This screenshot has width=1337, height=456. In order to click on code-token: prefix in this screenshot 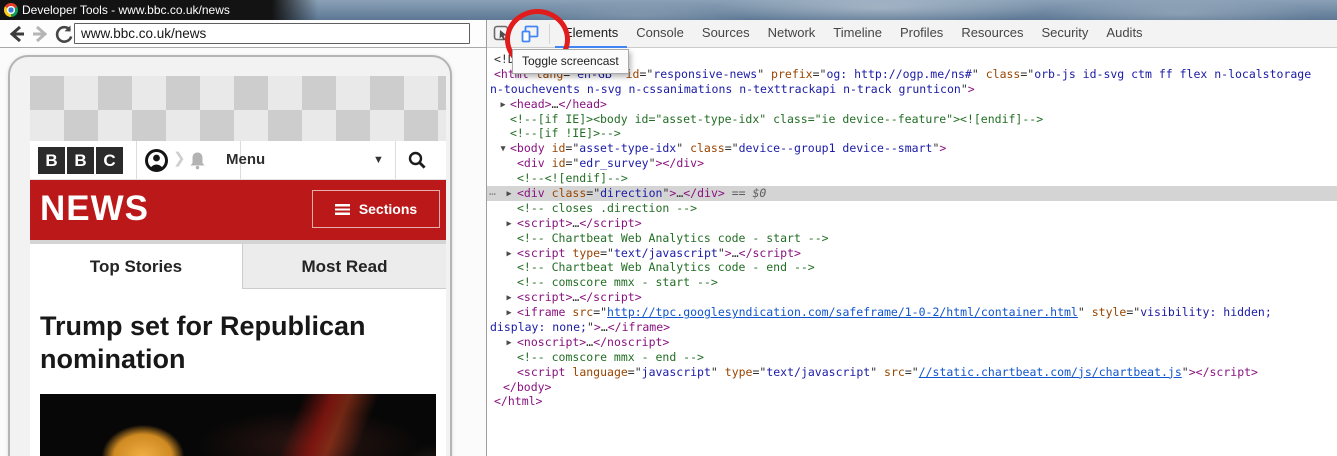, I will do `click(792, 73)`.